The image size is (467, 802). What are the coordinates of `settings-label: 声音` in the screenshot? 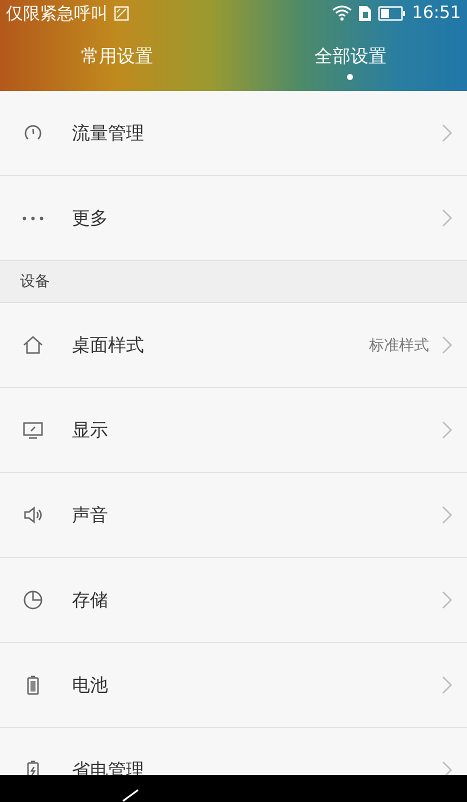 It's located at (90, 515).